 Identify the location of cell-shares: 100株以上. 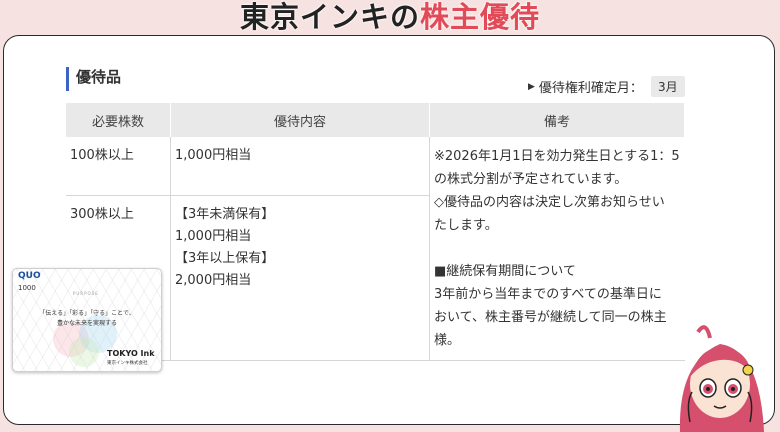
(118, 167).